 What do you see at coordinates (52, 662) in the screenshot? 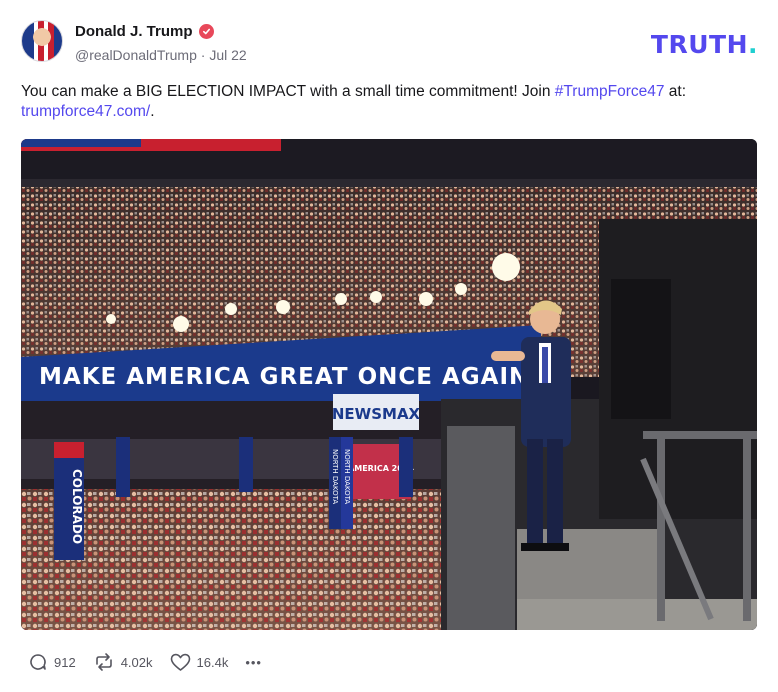
I see `reply-button: 912` at bounding box center [52, 662].